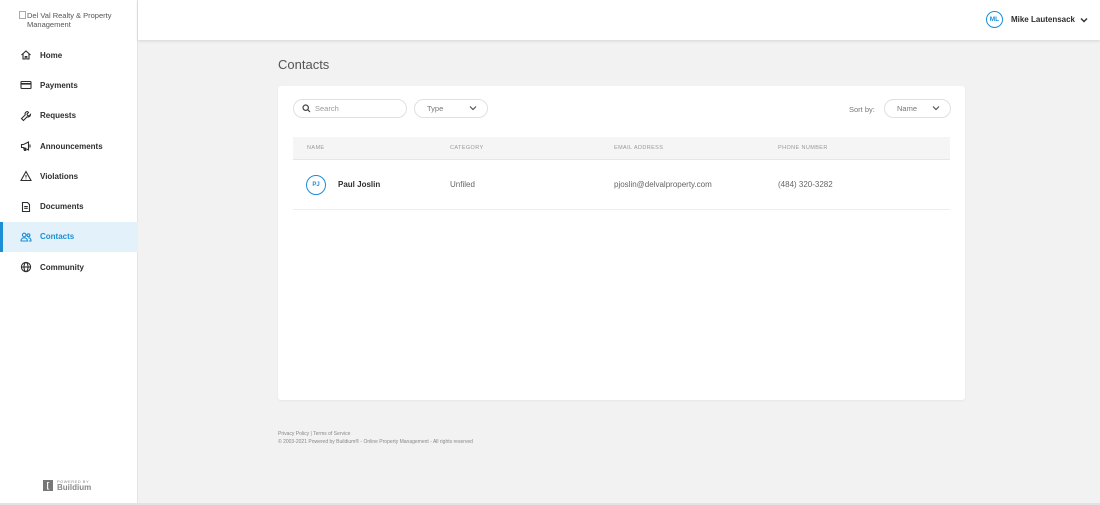 The width and height of the screenshot is (1100, 505). Describe the element at coordinates (371, 148) in the screenshot. I see `column-header-name: NAME` at that location.